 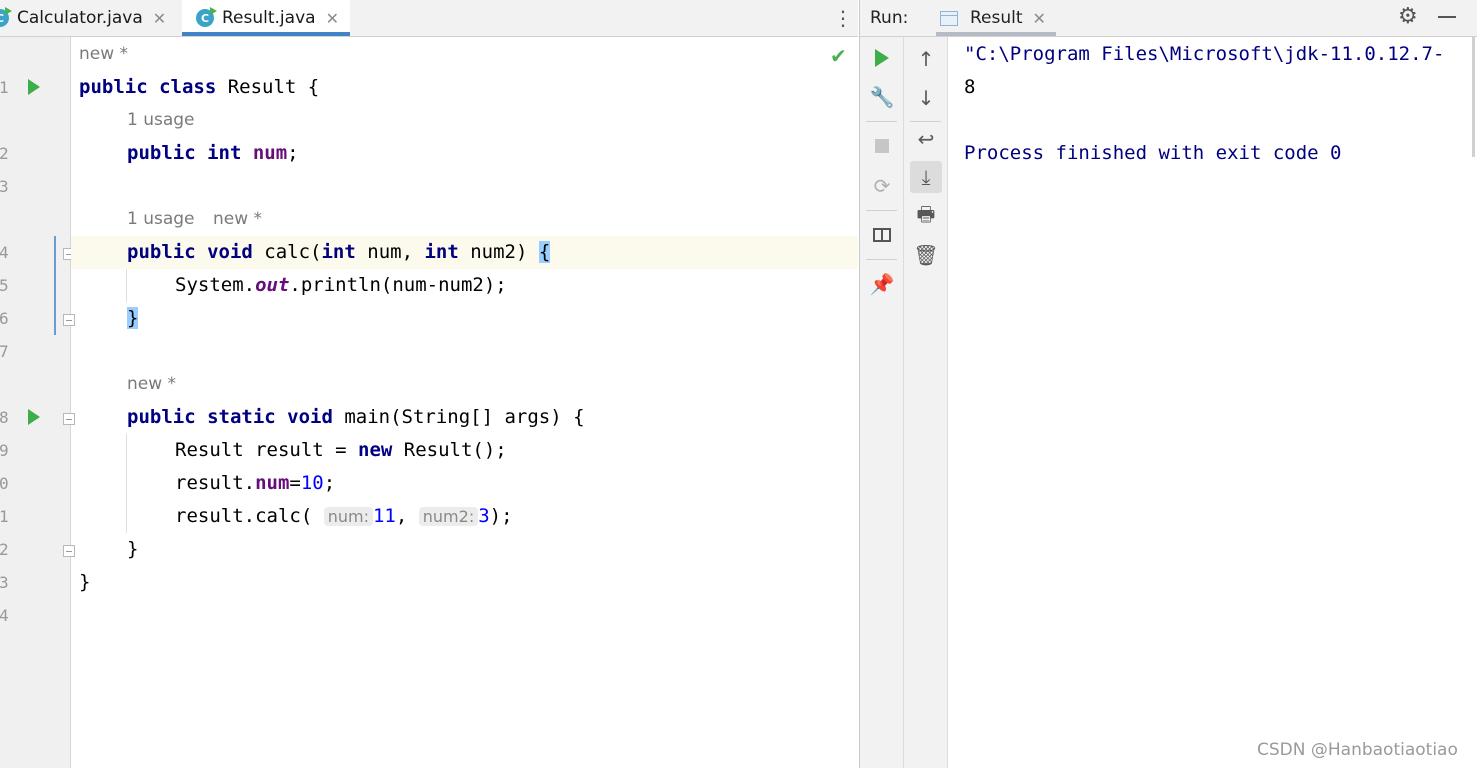 What do you see at coordinates (1408, 16) in the screenshot?
I see `gear-icon: ⚙` at bounding box center [1408, 16].